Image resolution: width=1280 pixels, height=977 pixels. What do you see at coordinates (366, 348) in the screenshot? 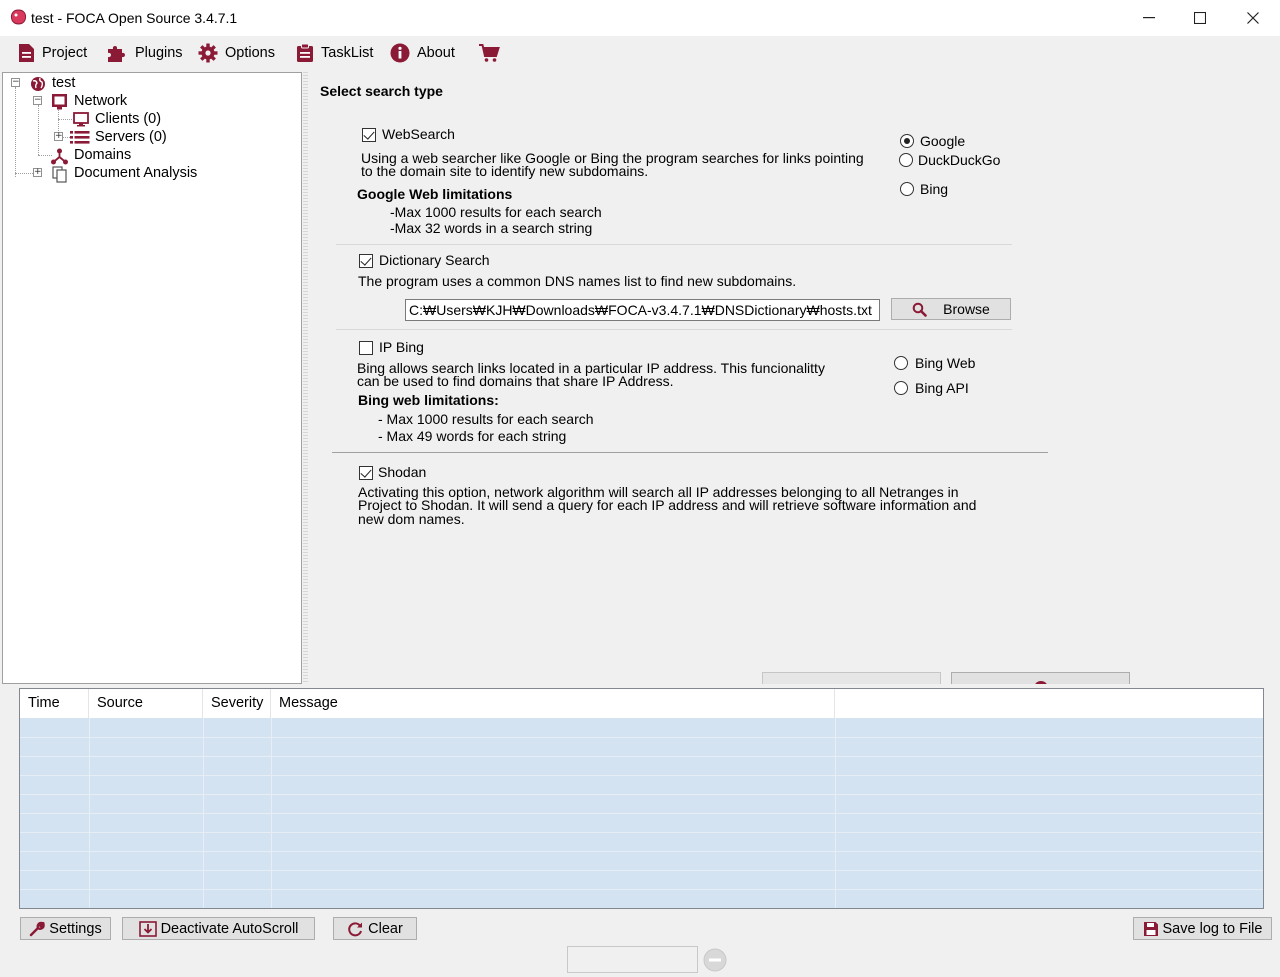
I see `ipbing-checkbox` at bounding box center [366, 348].